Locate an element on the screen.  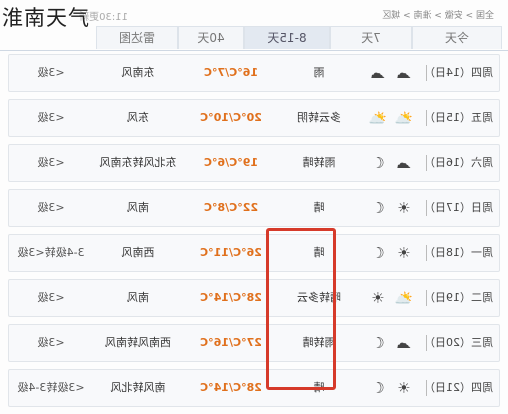
temperature-range: 20°C/10°C is located at coordinates (231, 117).